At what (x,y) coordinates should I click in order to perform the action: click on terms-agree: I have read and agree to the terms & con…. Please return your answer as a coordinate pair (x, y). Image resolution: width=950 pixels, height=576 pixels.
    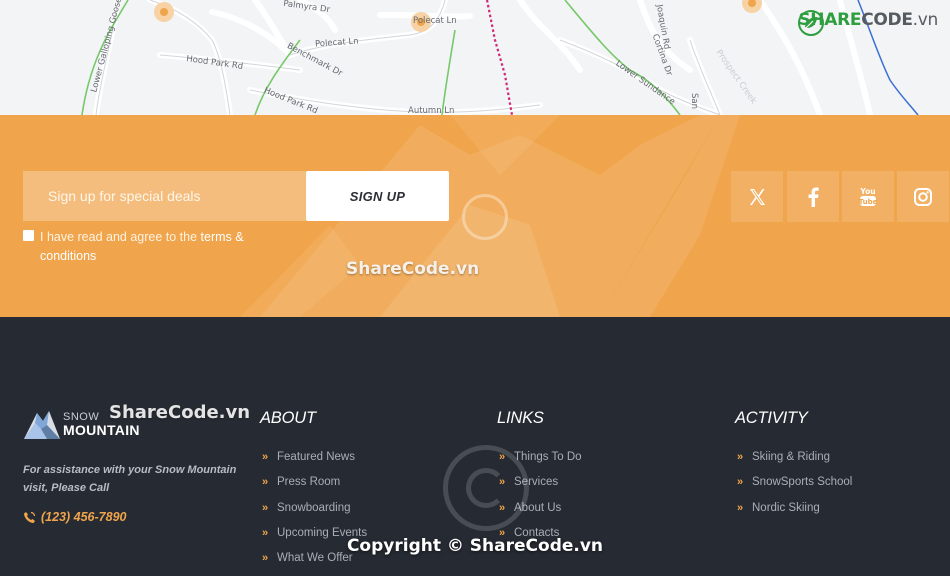
    Looking at the image, I should click on (148, 247).